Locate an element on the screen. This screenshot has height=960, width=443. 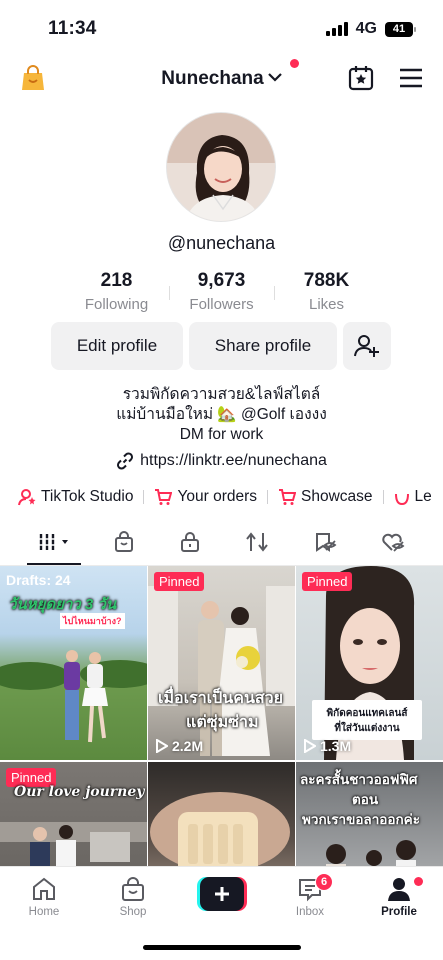
inbox-icon is located at coordinates (310, 889).